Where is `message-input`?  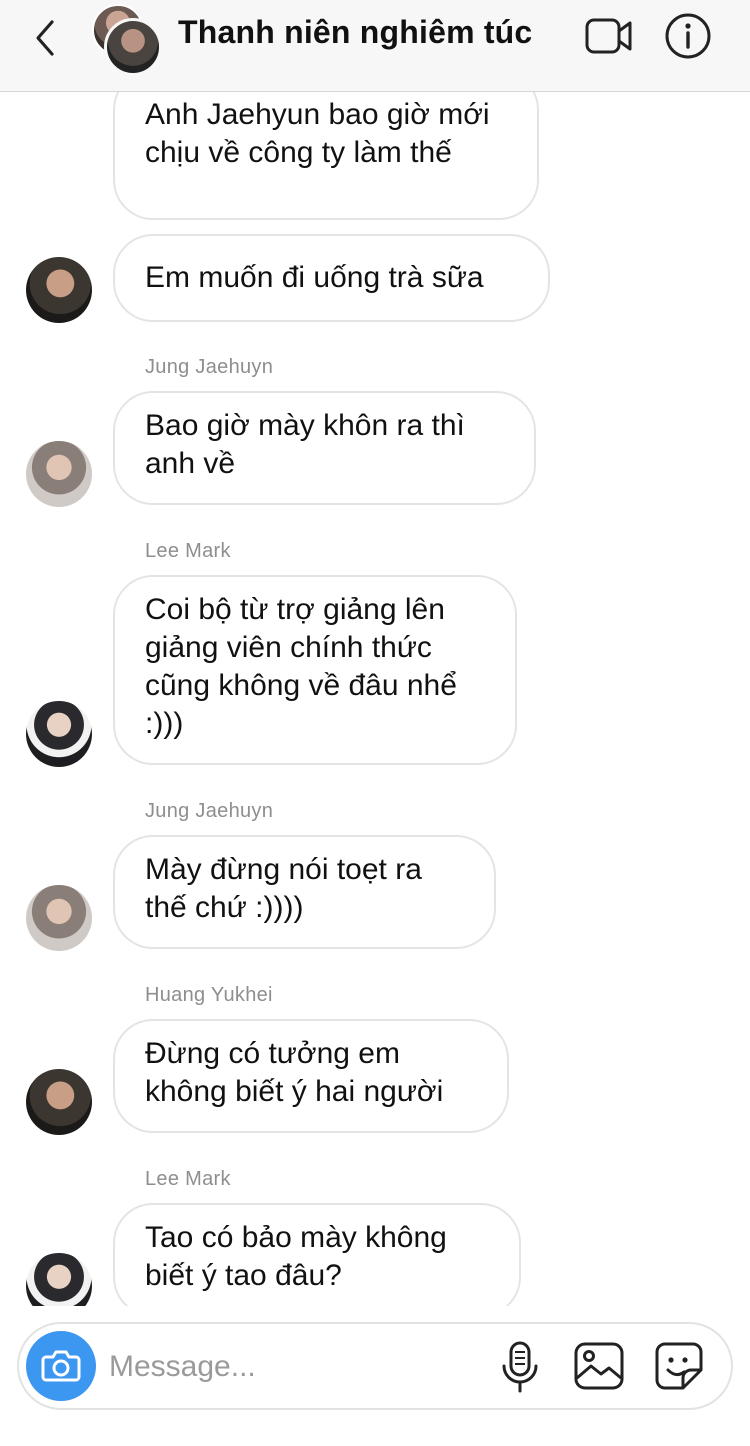
message-input is located at coordinates (294, 1367).